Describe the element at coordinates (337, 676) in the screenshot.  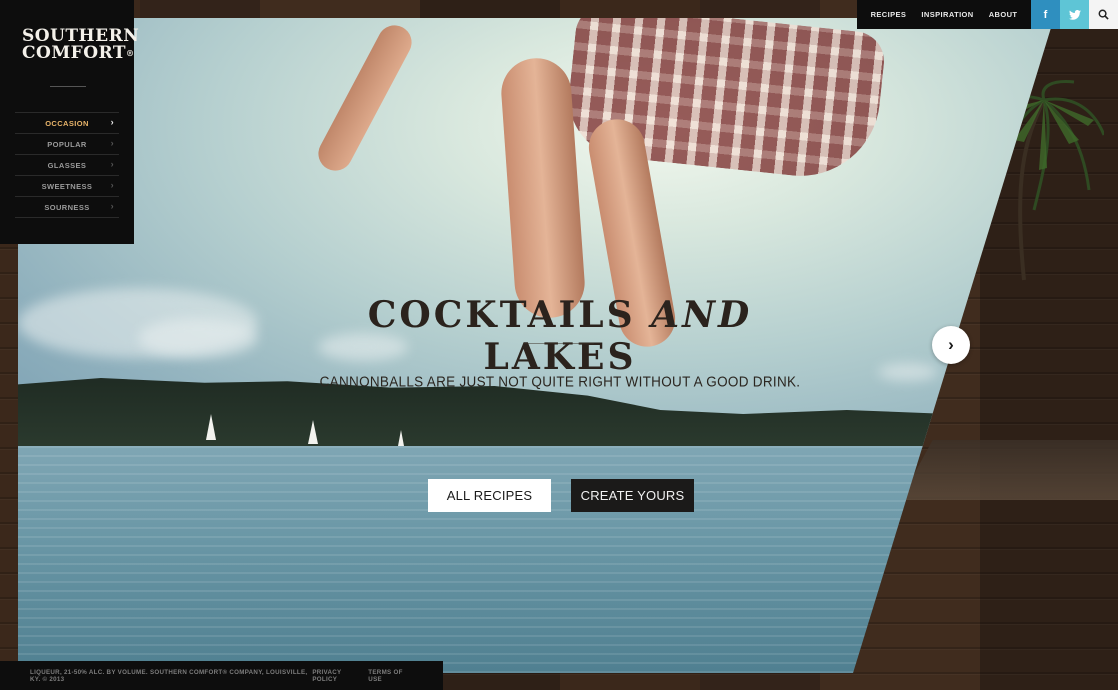
I see `privacy-policy-link: PRIVACY POLICY` at that location.